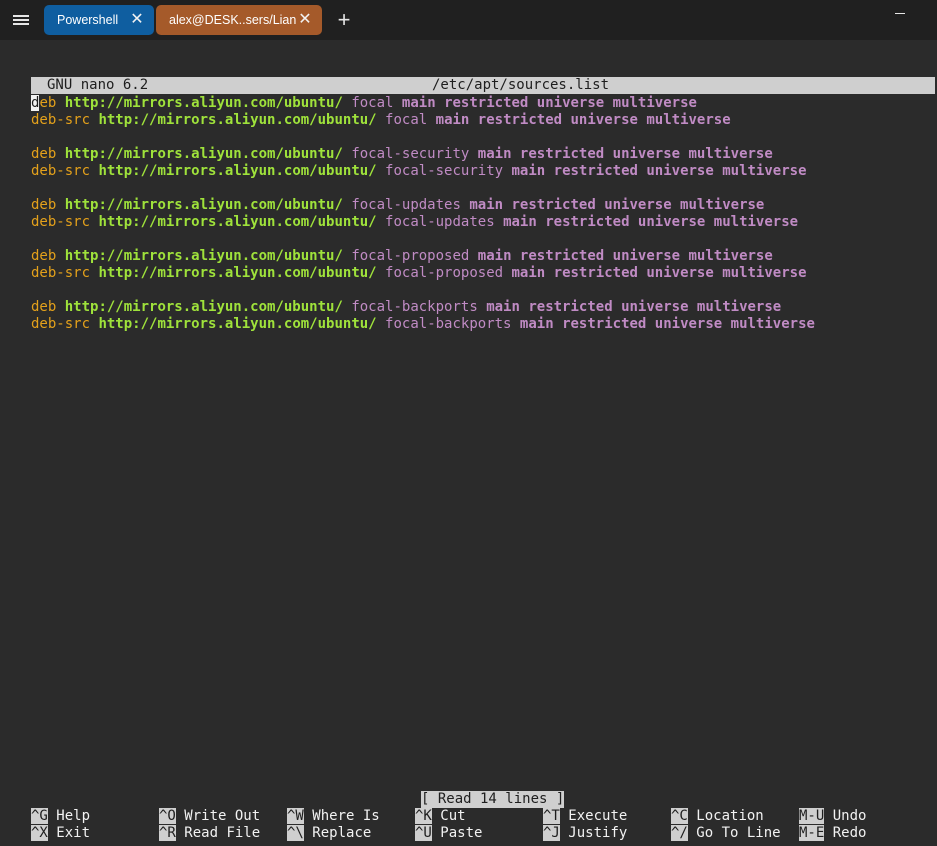  I want to click on shortcut-item: ^/ Go To Line, so click(726, 833).